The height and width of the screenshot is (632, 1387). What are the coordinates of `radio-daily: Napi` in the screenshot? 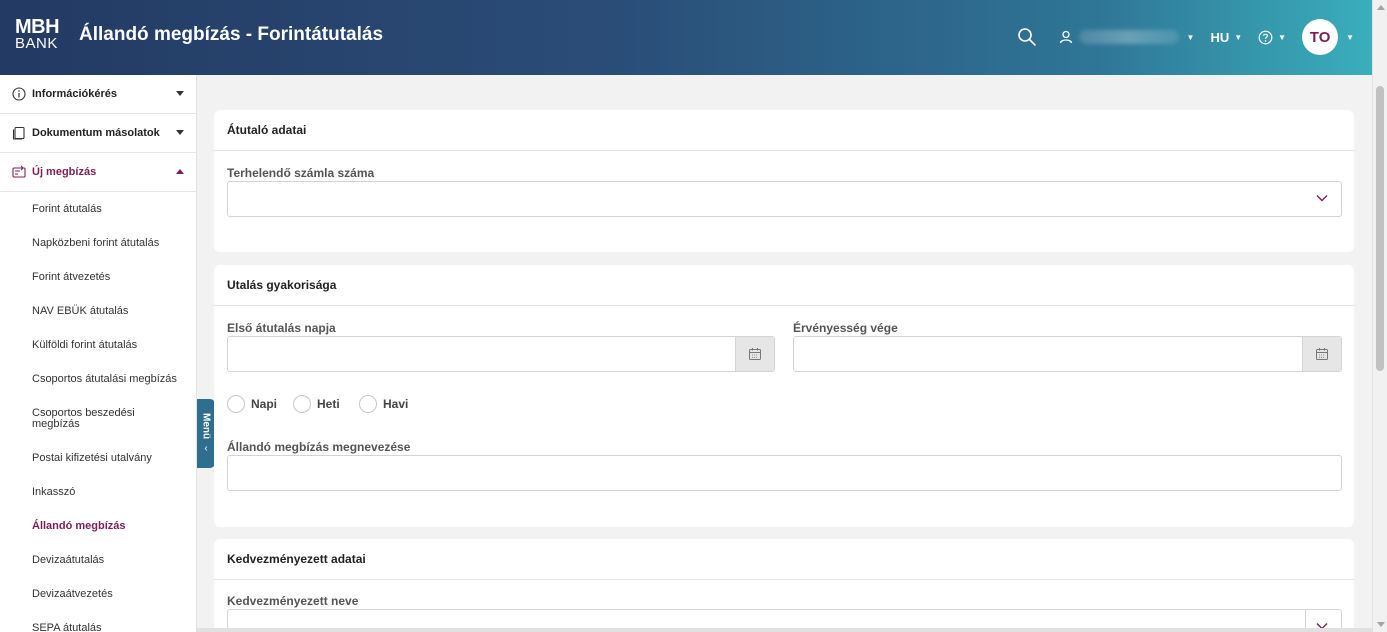 It's located at (252, 404).